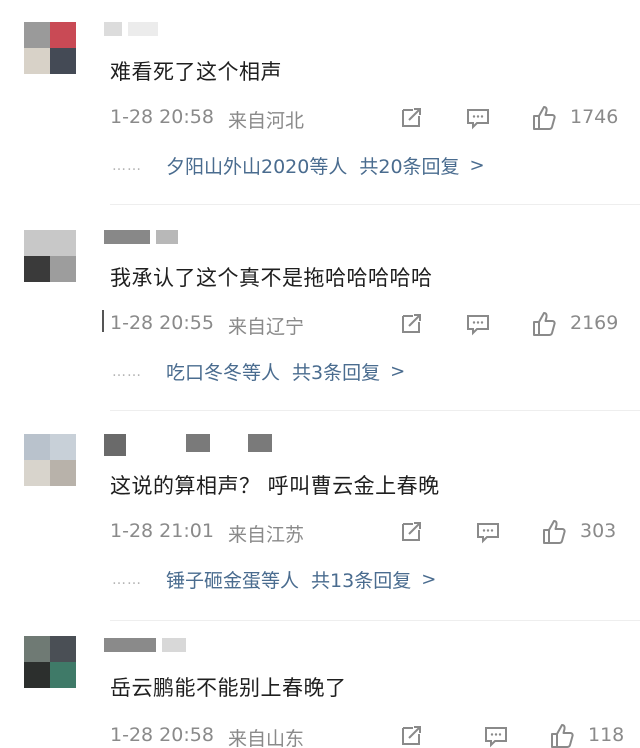 Image resolution: width=640 pixels, height=748 pixels. I want to click on replies-users: 锤子砸金蛋等人, so click(233, 581).